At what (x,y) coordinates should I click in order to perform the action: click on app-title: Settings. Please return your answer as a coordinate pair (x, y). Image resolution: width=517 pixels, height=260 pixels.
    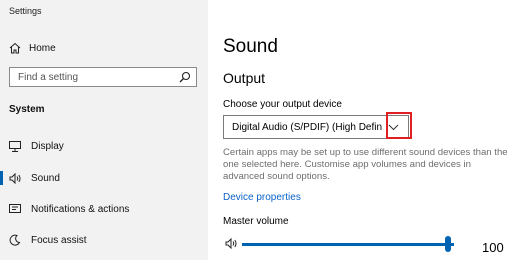
    Looking at the image, I should click on (25, 11).